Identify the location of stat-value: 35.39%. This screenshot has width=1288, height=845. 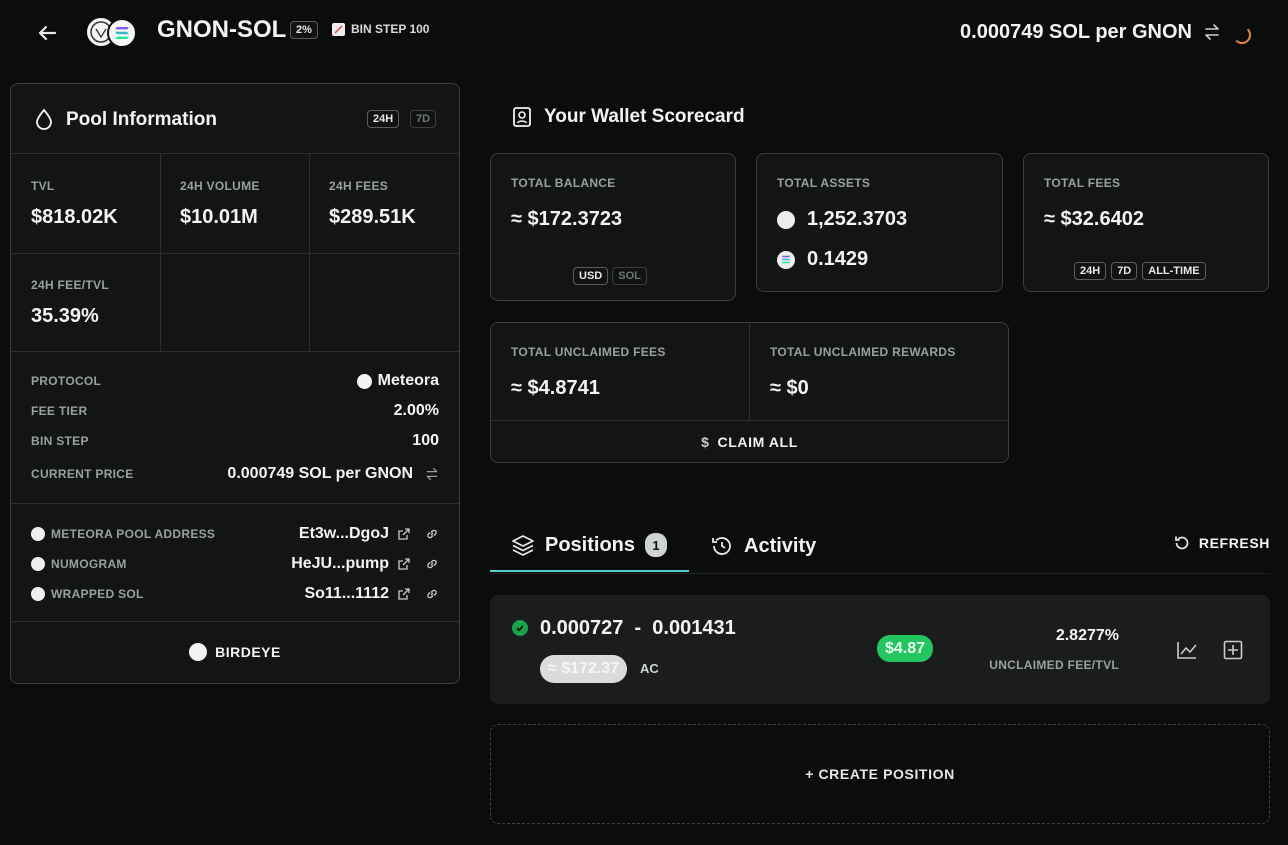
(65, 316).